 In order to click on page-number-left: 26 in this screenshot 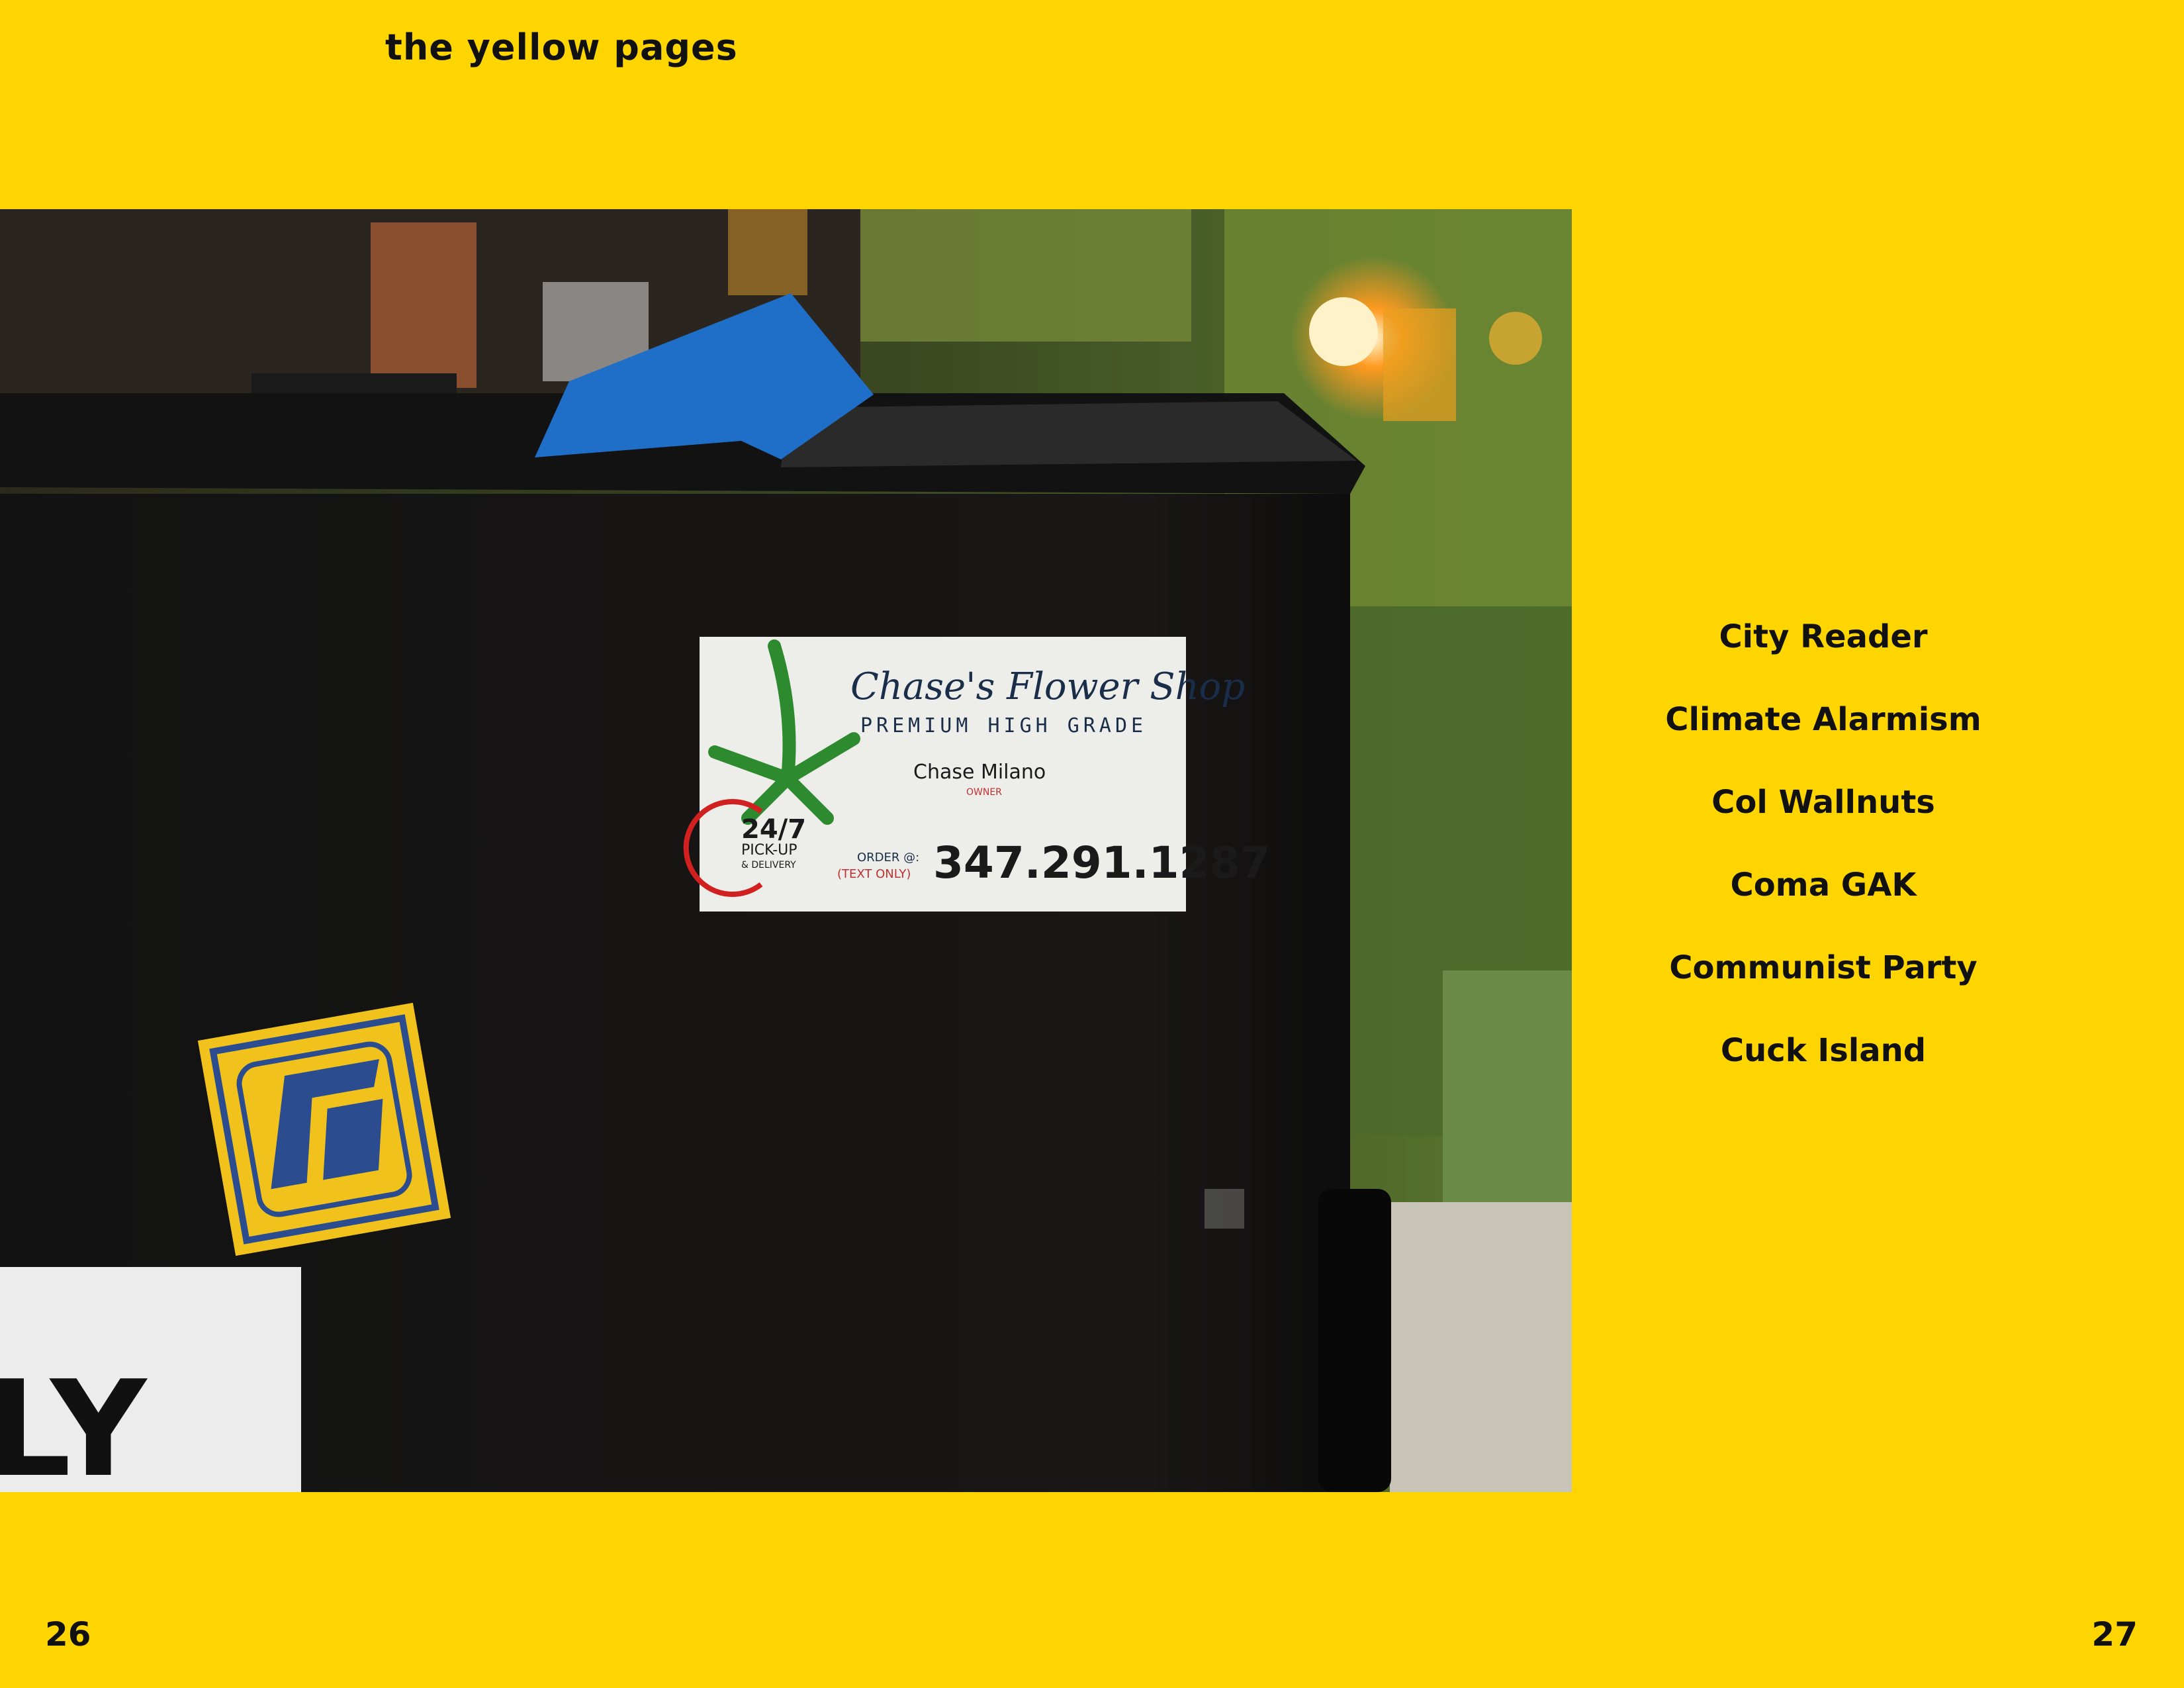, I will do `click(68, 1634)`.